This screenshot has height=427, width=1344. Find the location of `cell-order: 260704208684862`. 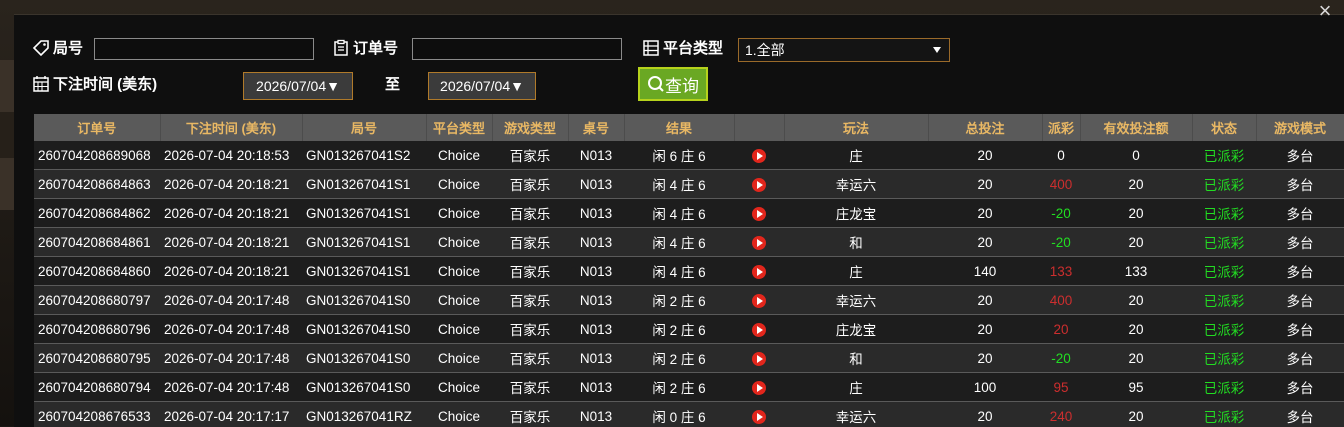

cell-order: 260704208684862 is located at coordinates (97, 213).